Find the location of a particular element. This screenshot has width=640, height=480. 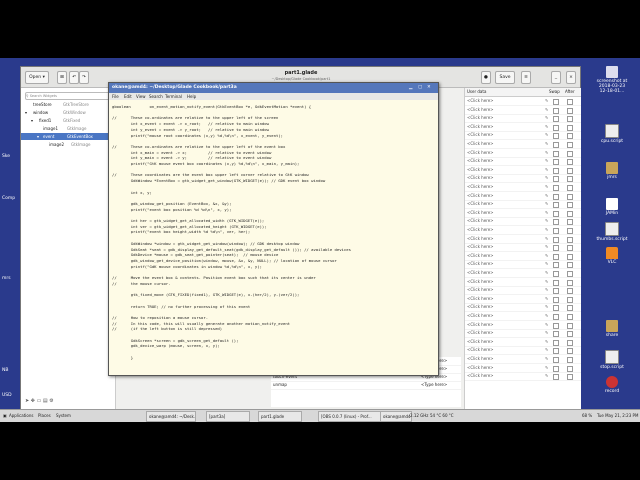

menu-search: Search is located at coordinates (156, 96).